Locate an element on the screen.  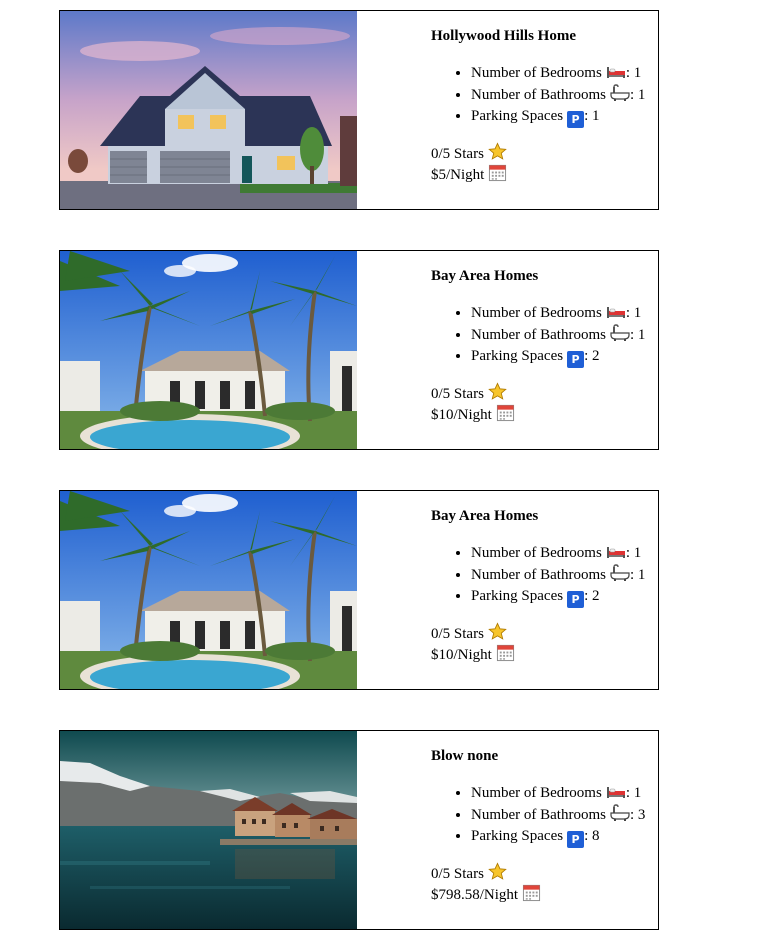
price: $5/Night is located at coordinates (469, 173).